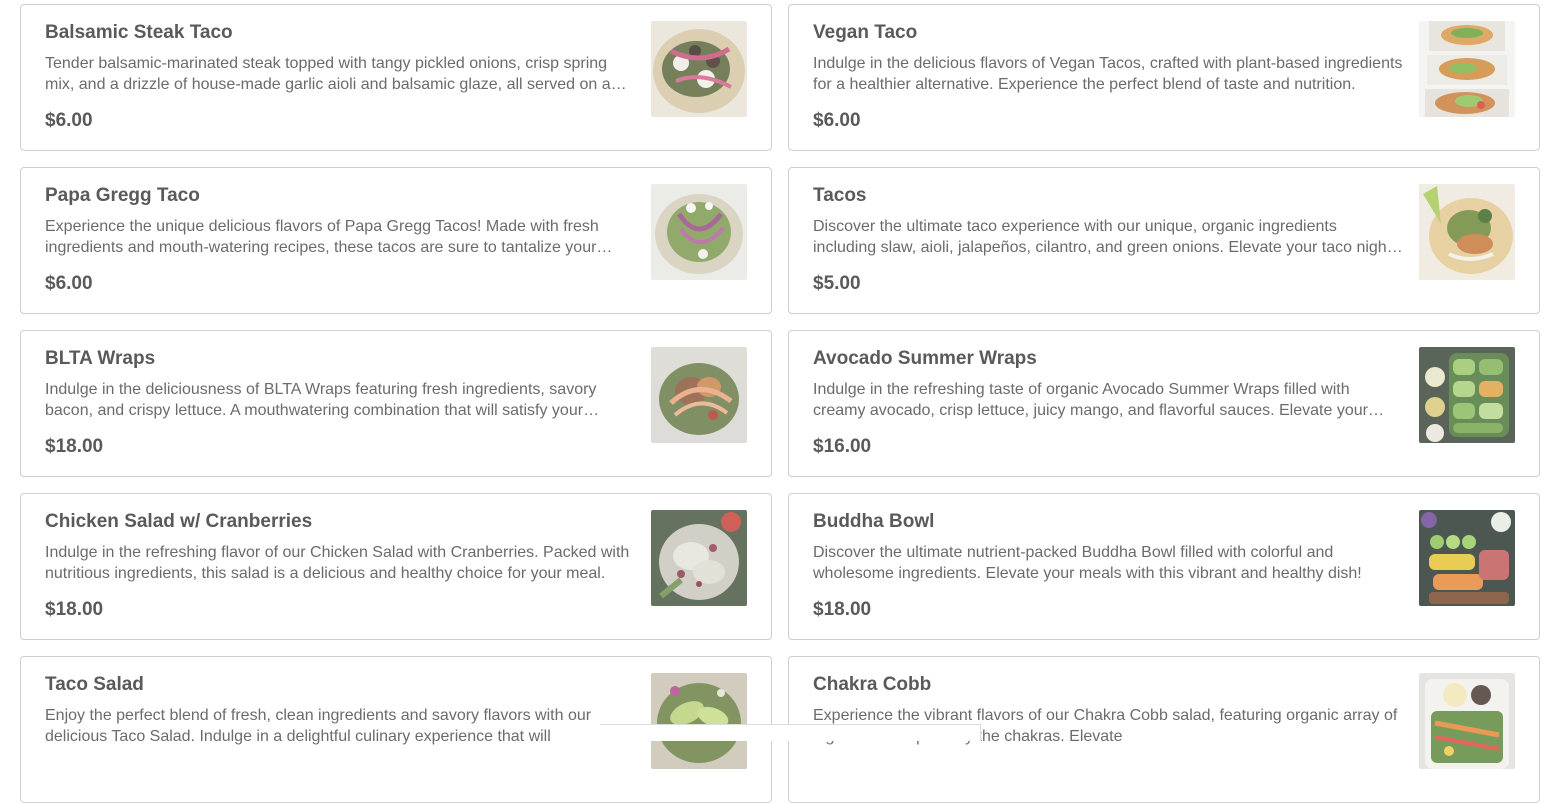  I want to click on taco-salad-photo, so click(699, 721).